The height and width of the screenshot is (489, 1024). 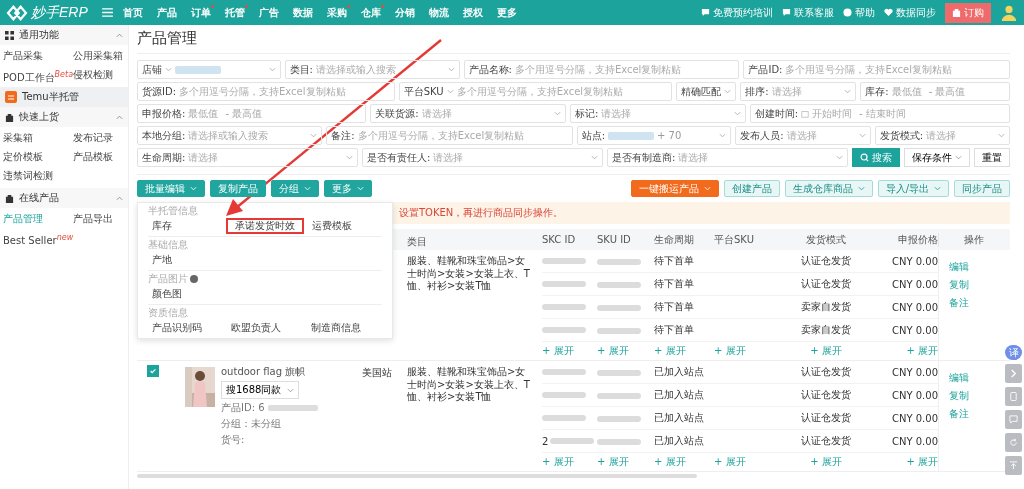 What do you see at coordinates (344, 328) in the screenshot?
I see `menu-item: 制造商信息` at bounding box center [344, 328].